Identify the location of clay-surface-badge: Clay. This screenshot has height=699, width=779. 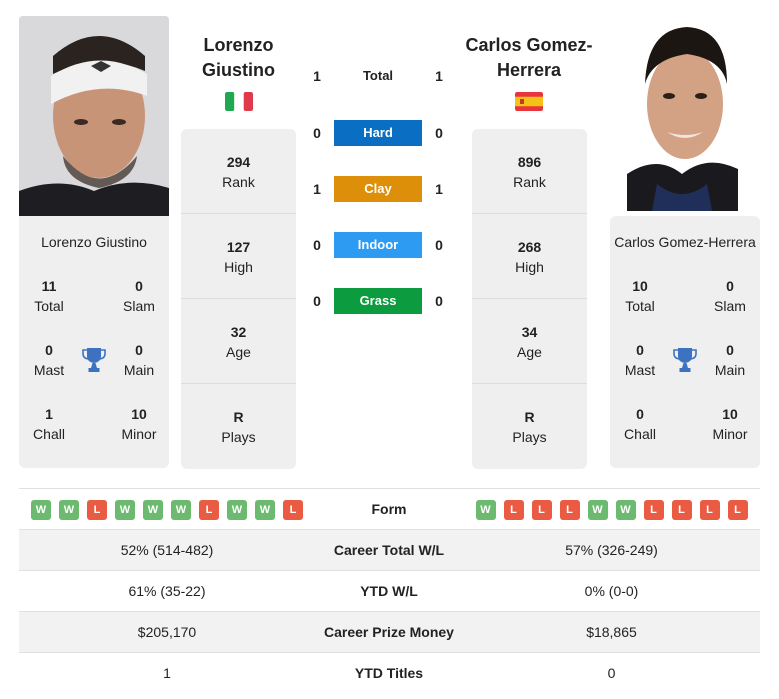
(378, 189).